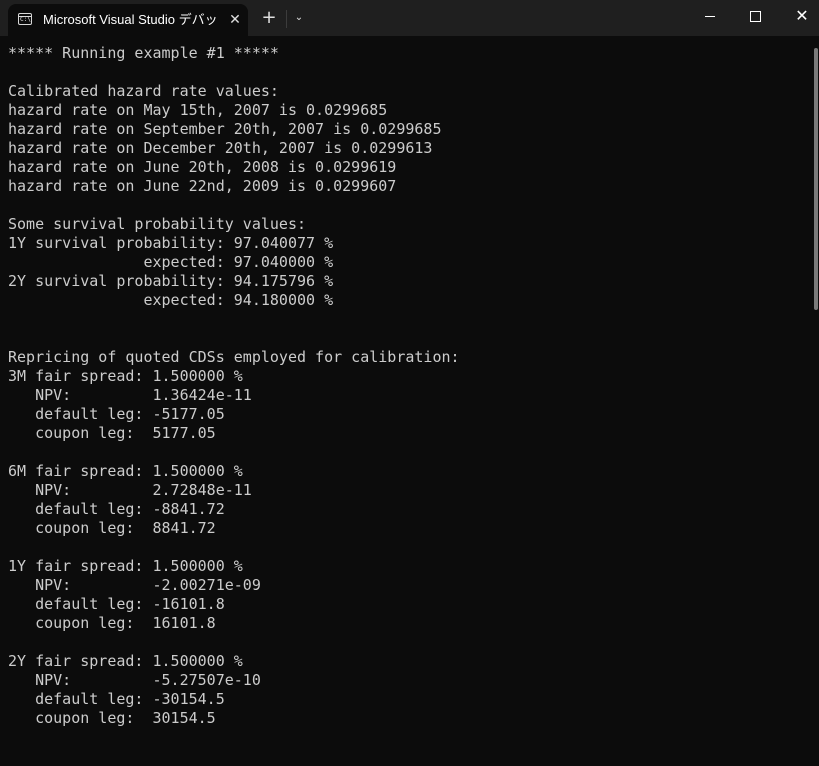 Image resolution: width=819 pixels, height=766 pixels. Describe the element at coordinates (409, 18) in the screenshot. I see `title-bar: C:\ Microsoft Visual Studio デバッグ ✕ + ⌄ ✕` at that location.